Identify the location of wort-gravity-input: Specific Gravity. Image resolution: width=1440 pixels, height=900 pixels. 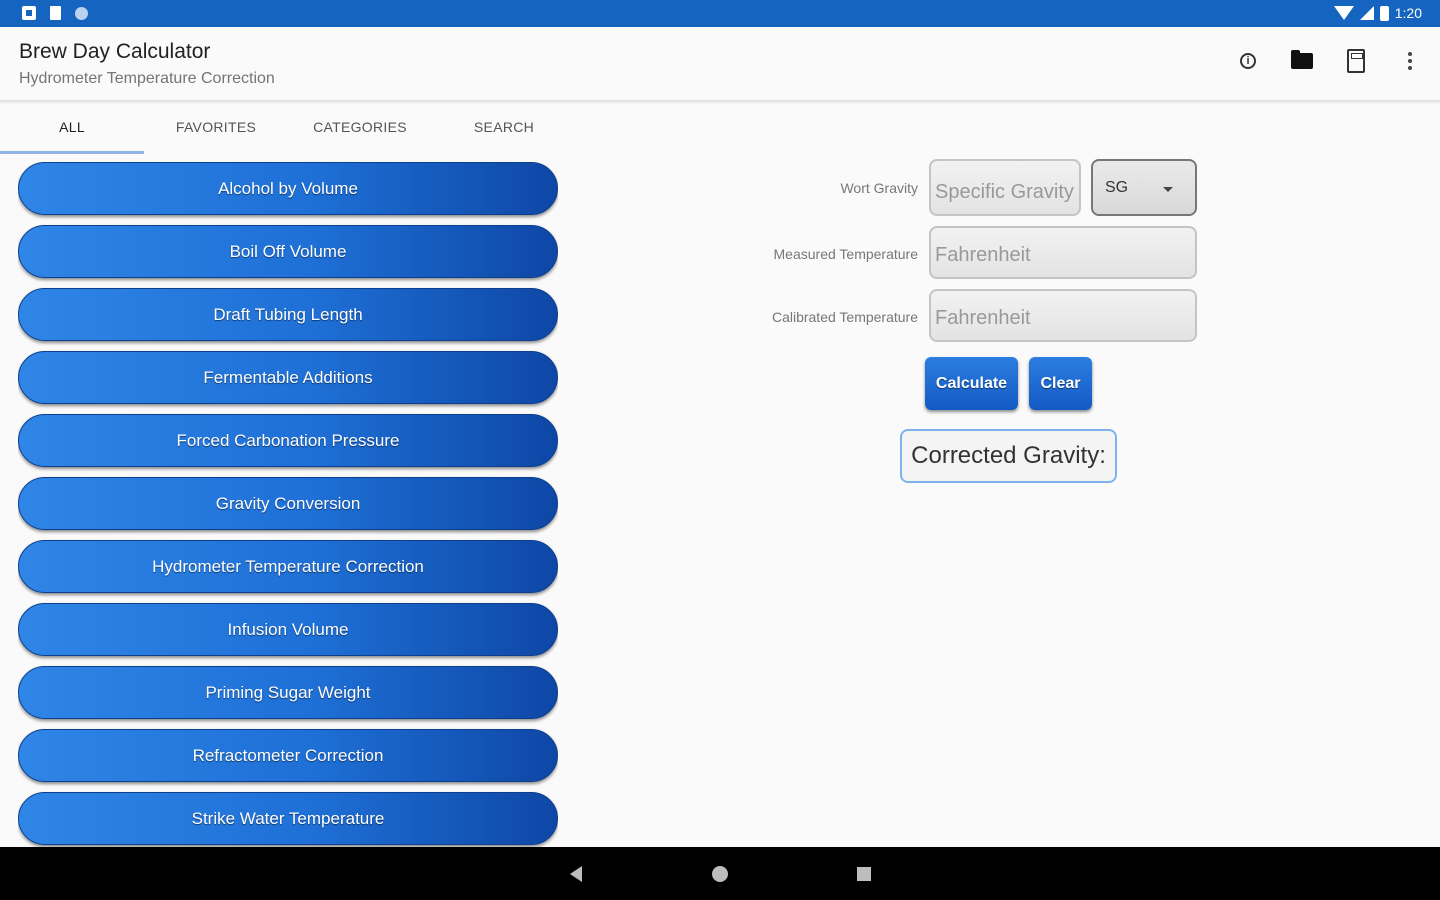
(1005, 187).